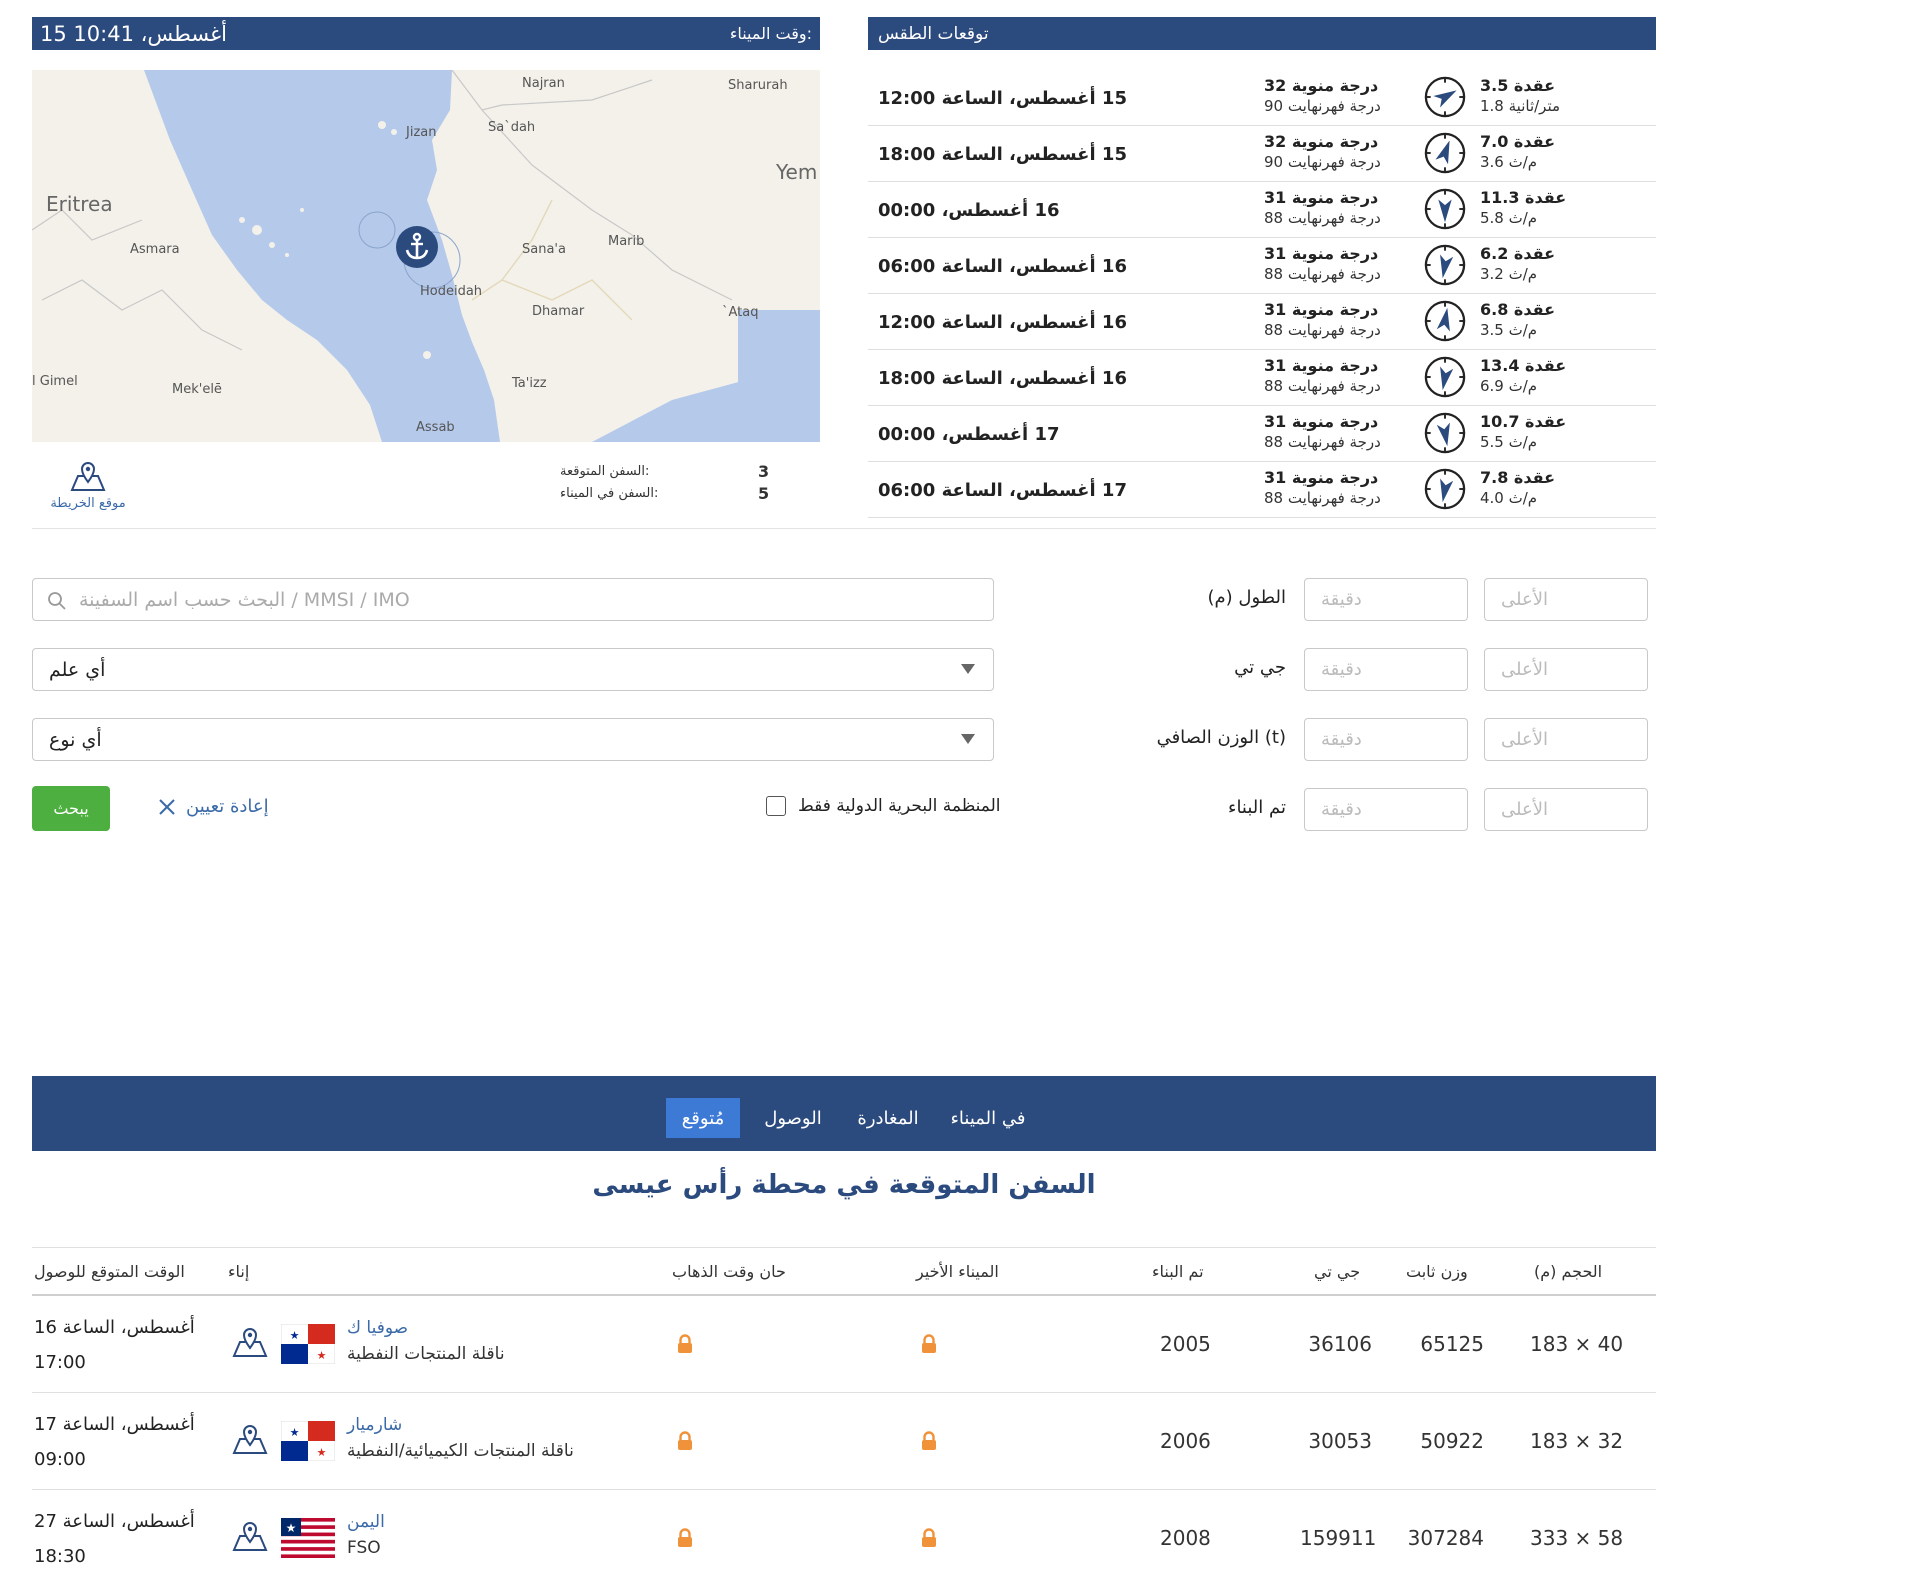  Describe the element at coordinates (558, 311) in the screenshot. I see `map-label-dhamar: Dhamar` at that location.